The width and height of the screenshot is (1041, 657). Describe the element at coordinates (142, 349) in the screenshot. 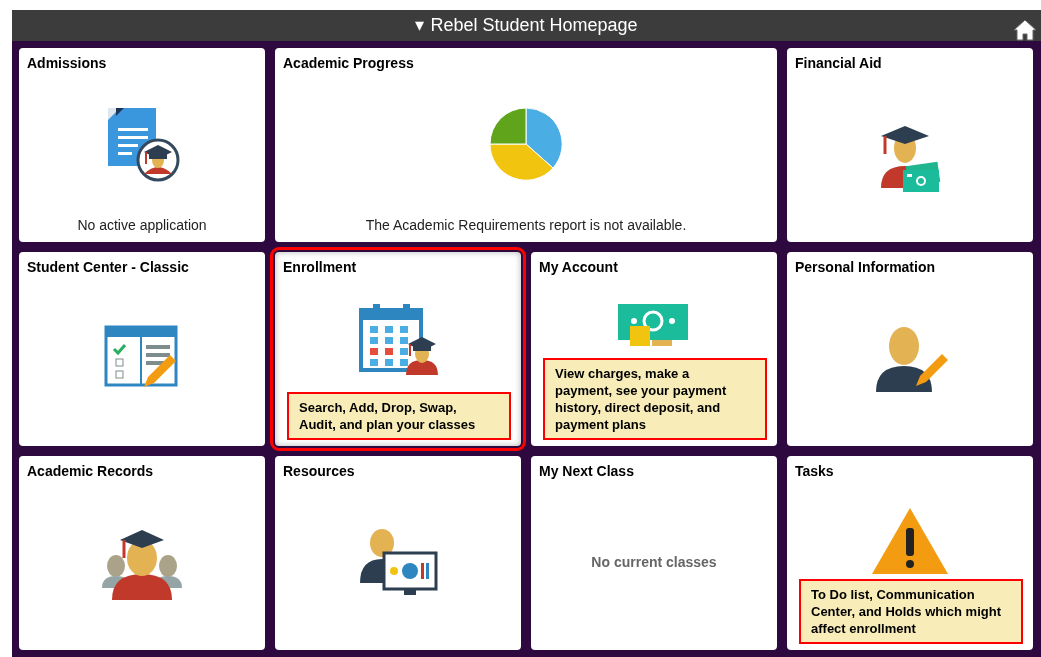

I see `homepage-tile: Student Center - Classic` at that location.